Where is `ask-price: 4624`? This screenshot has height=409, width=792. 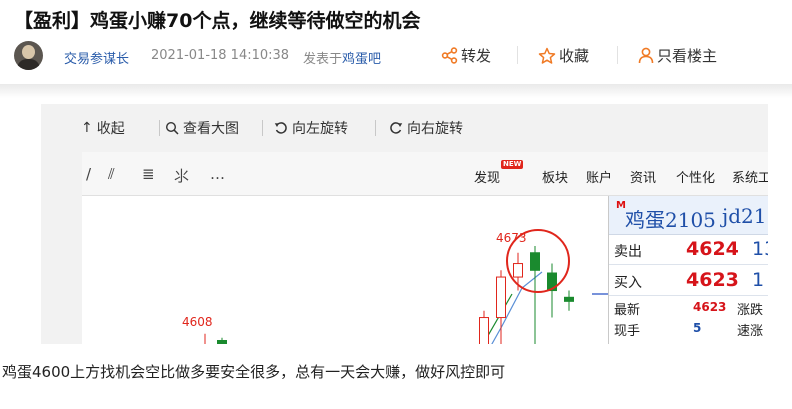
ask-price: 4624 is located at coordinates (712, 249).